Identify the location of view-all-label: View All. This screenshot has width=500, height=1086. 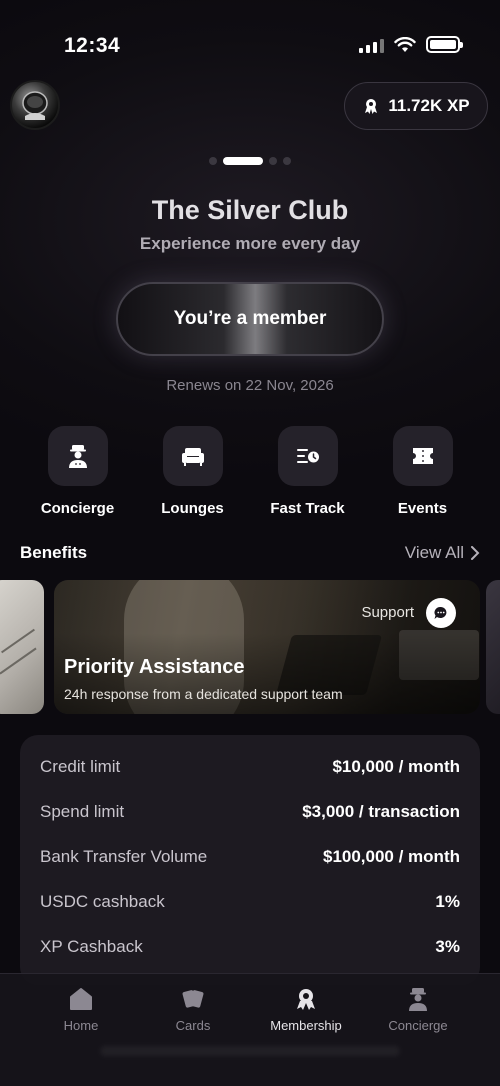
(434, 552).